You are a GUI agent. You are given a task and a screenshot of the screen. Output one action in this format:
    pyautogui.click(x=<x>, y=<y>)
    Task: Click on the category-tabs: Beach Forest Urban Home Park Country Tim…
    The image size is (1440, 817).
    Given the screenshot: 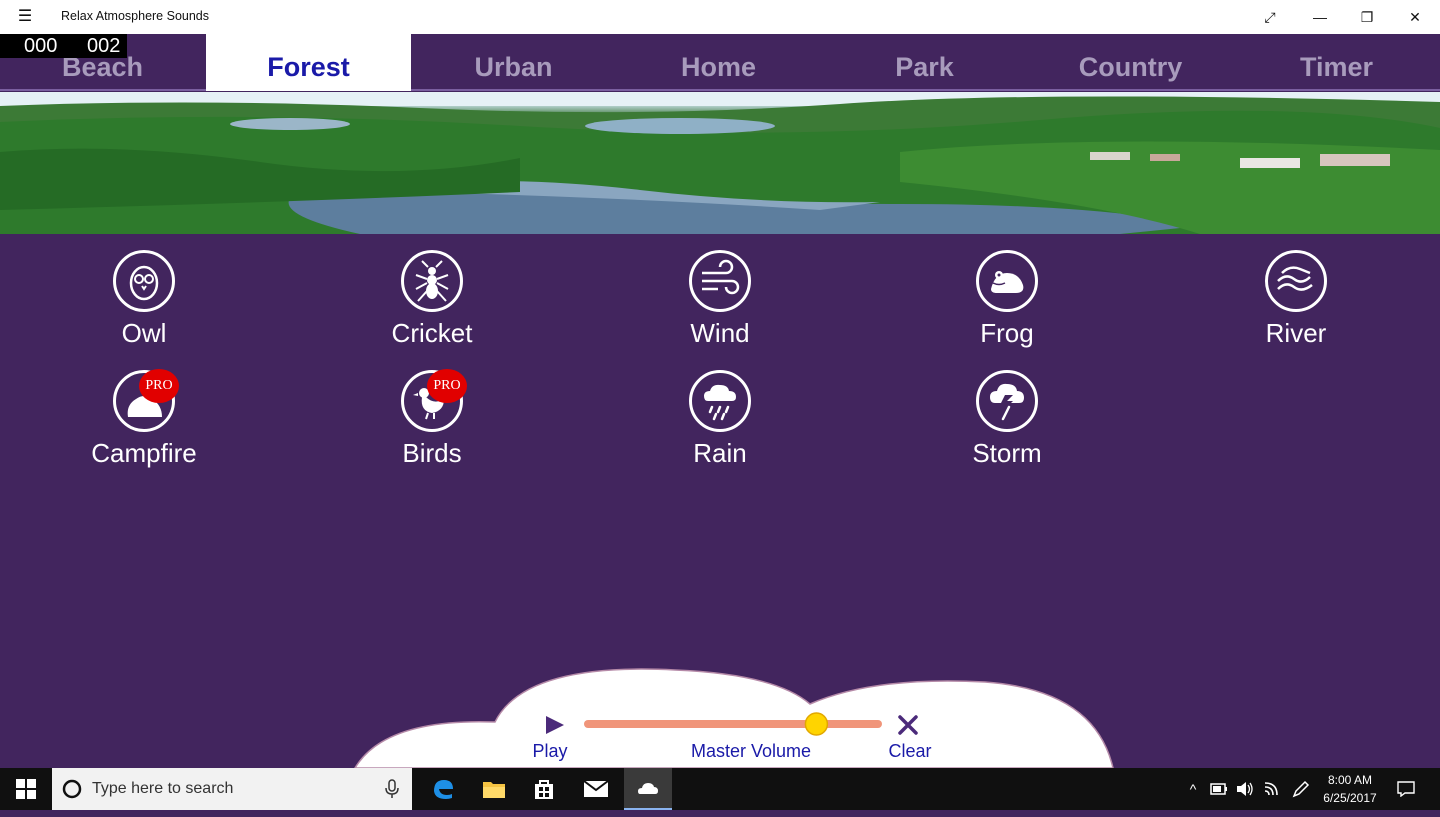 What is the action you would take?
    pyautogui.click(x=720, y=62)
    